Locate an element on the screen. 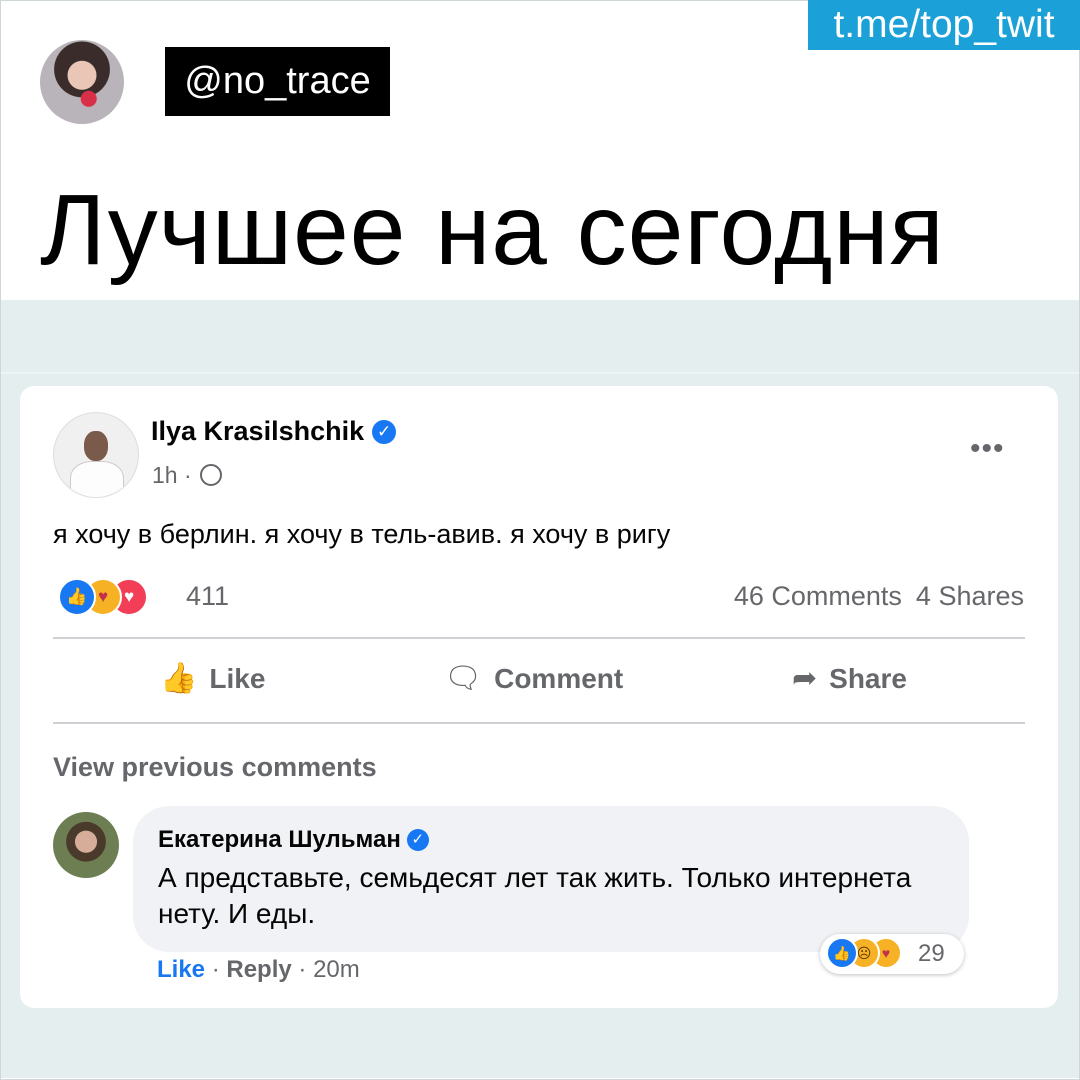 The height and width of the screenshot is (1080, 1080). shares-count: 4 Shares is located at coordinates (970, 596).